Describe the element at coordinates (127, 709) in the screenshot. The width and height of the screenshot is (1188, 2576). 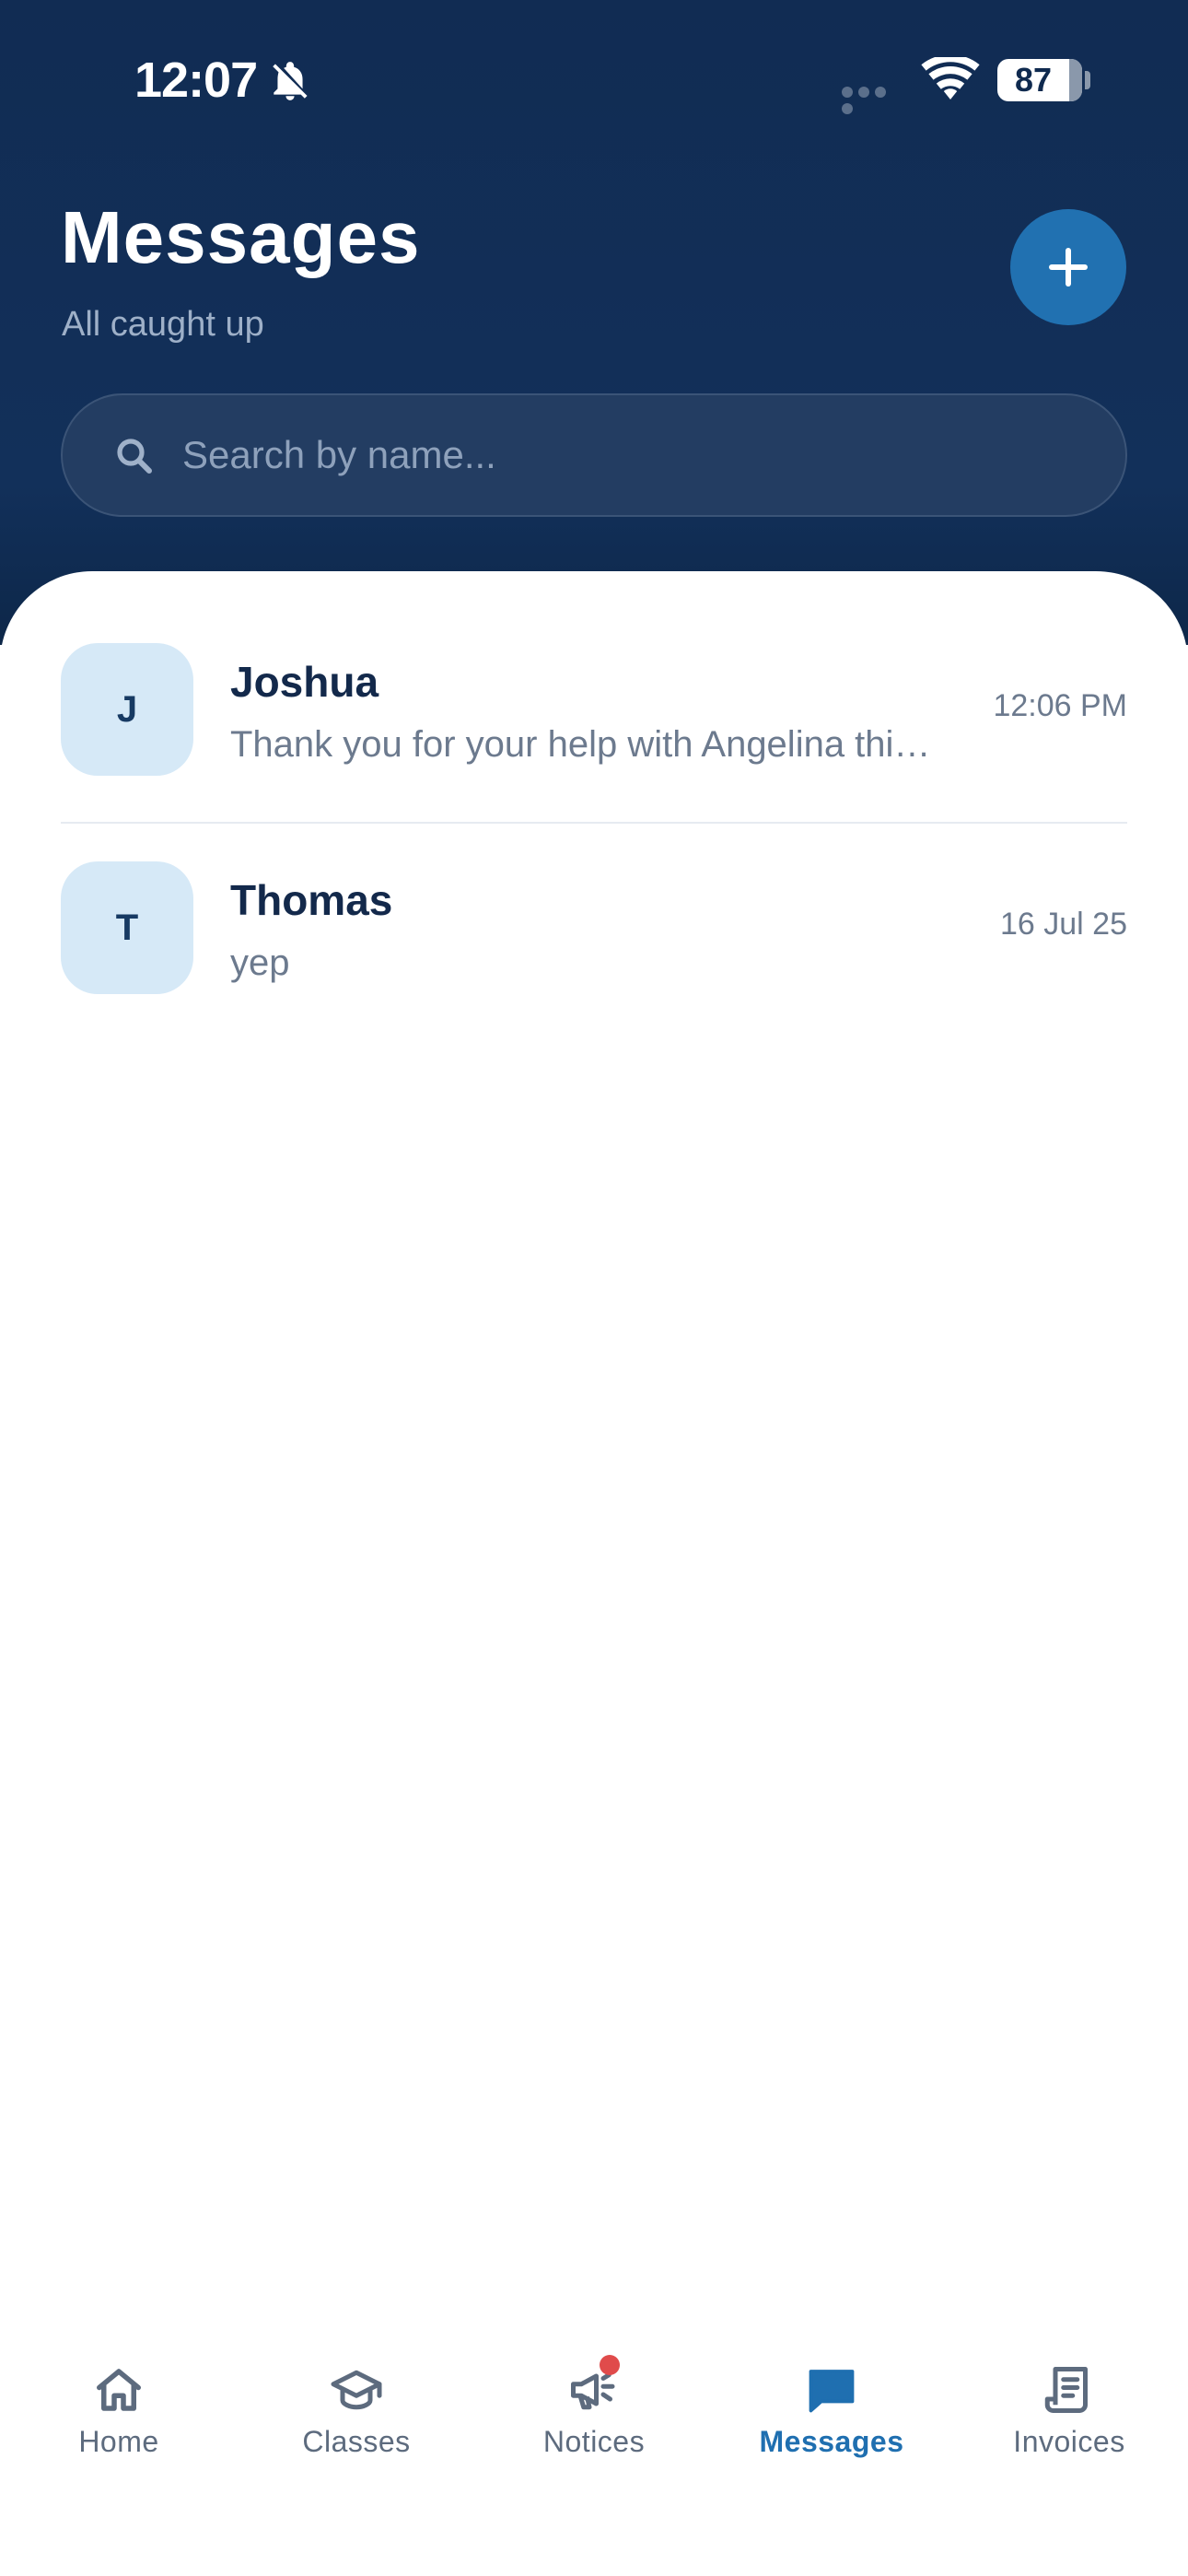
I see `avatar: J` at that location.